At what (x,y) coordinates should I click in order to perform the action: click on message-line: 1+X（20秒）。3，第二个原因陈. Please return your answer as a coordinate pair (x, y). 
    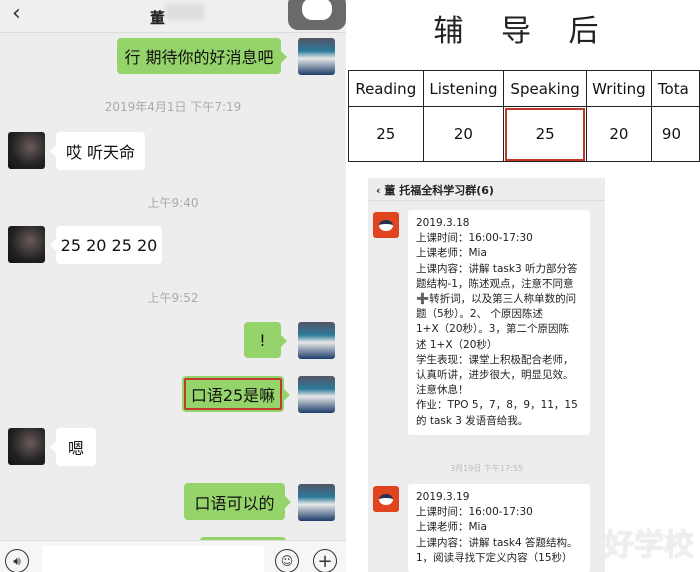
    Looking at the image, I should click on (492, 329).